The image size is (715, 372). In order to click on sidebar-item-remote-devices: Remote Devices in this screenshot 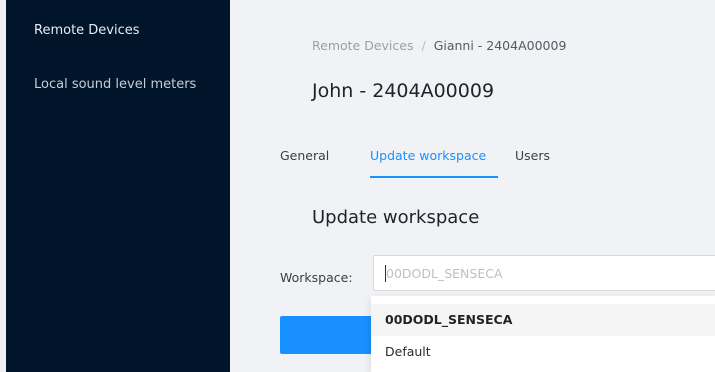, I will do `click(87, 30)`.